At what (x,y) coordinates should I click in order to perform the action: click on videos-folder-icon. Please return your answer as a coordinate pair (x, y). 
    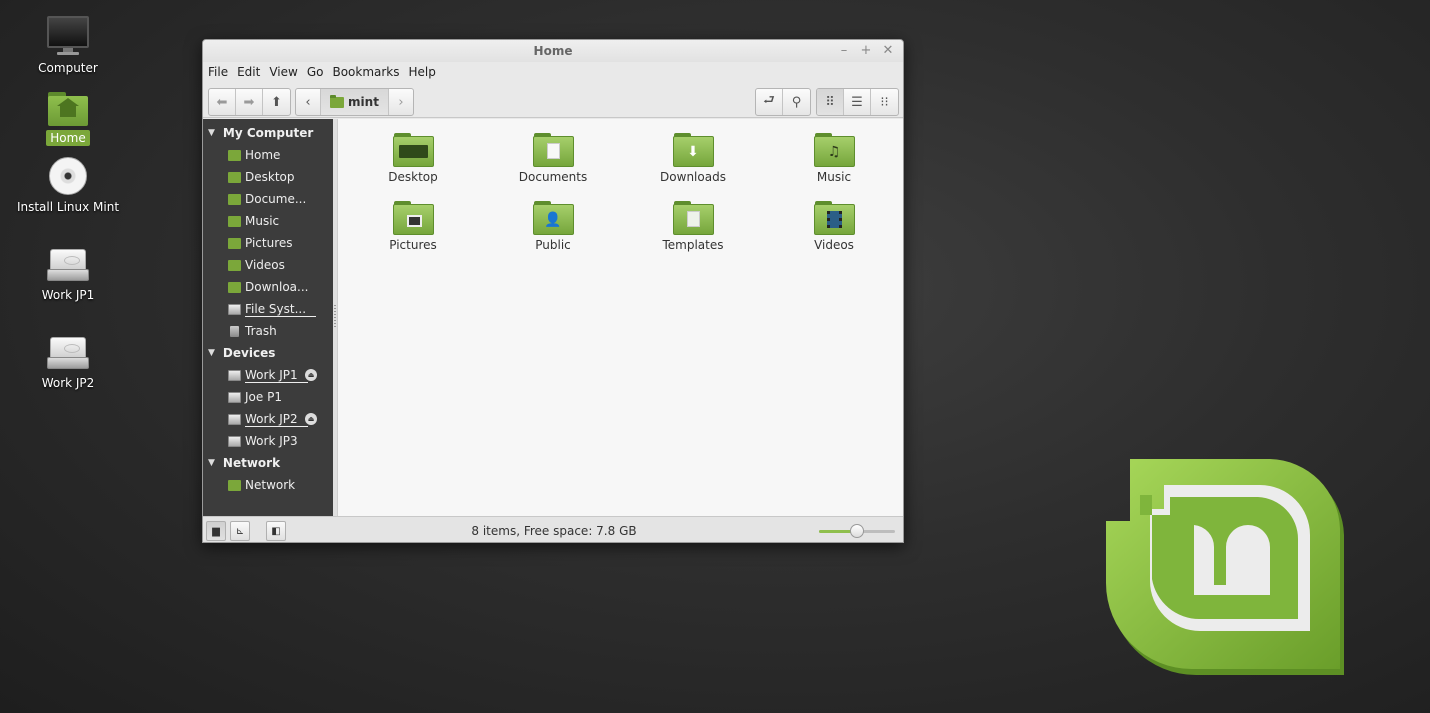
    Looking at the image, I should click on (834, 218).